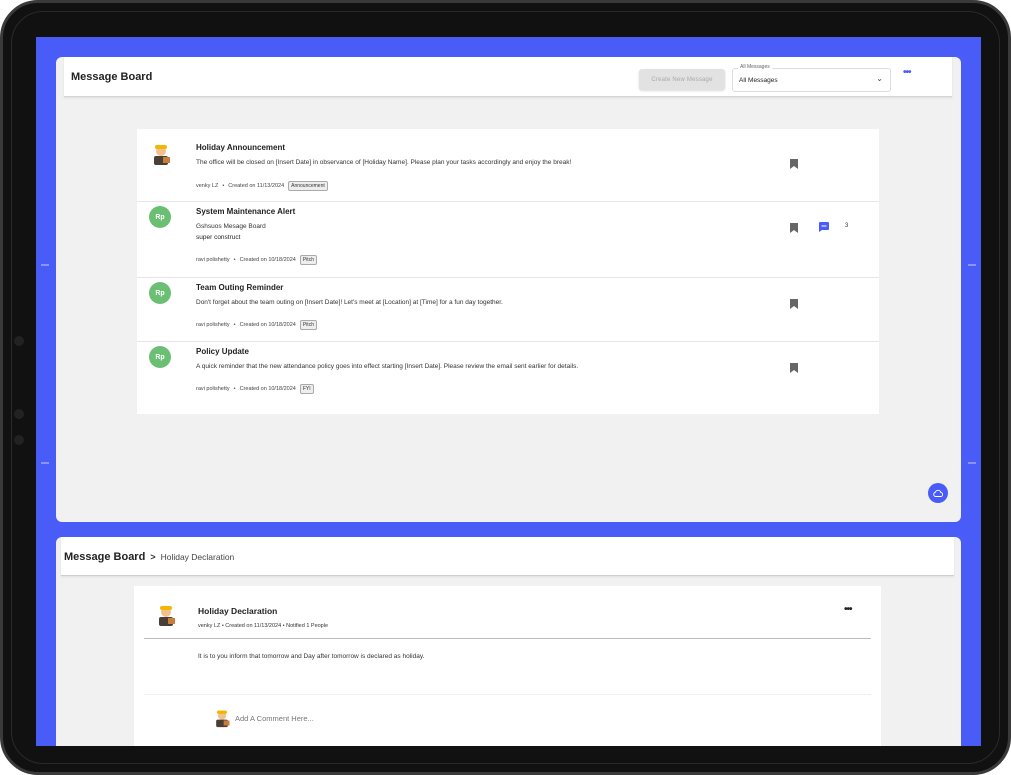  Describe the element at coordinates (755, 67) in the screenshot. I see `filter-legend: All Messages` at that location.